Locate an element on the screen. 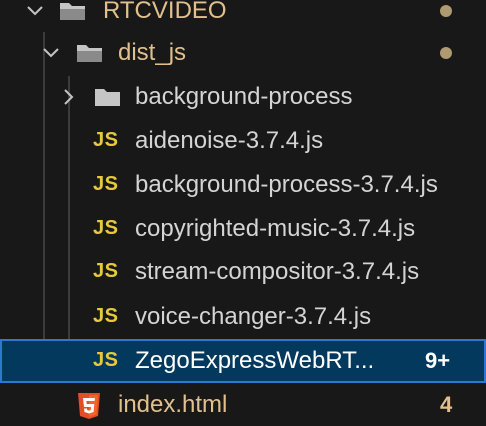 This screenshot has height=426, width=486. tree-item-label: dist_js is located at coordinates (152, 52).